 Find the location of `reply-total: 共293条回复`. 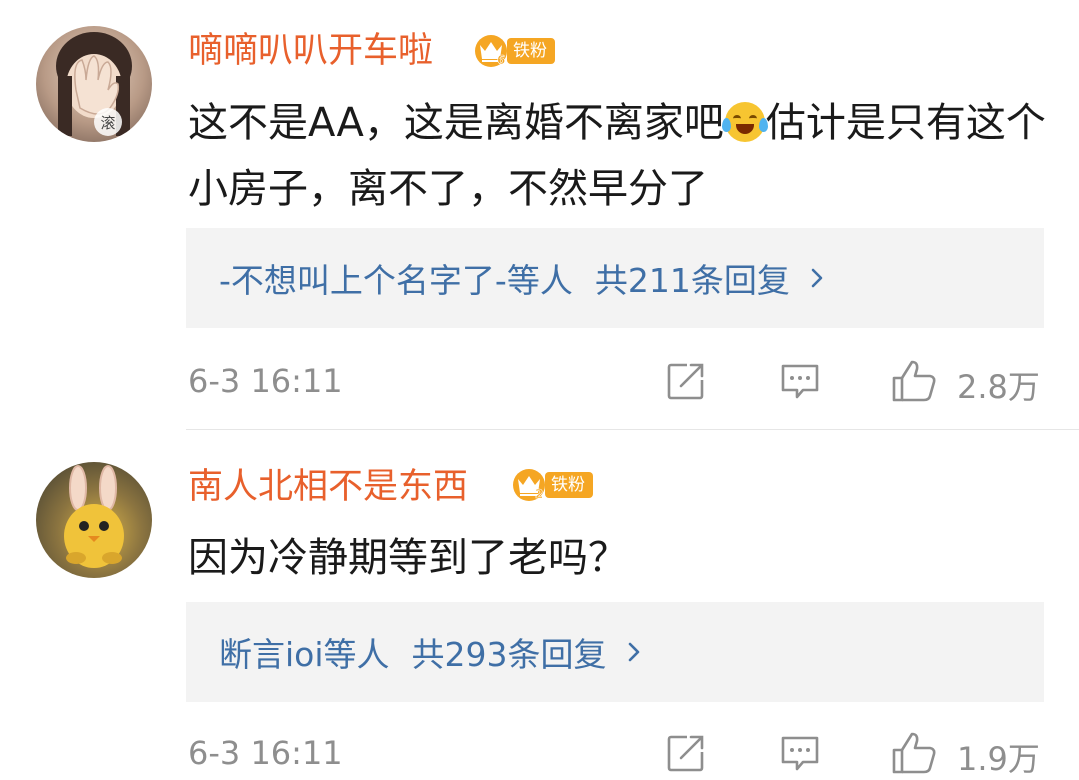

reply-total: 共293条回复 is located at coordinates (509, 654).